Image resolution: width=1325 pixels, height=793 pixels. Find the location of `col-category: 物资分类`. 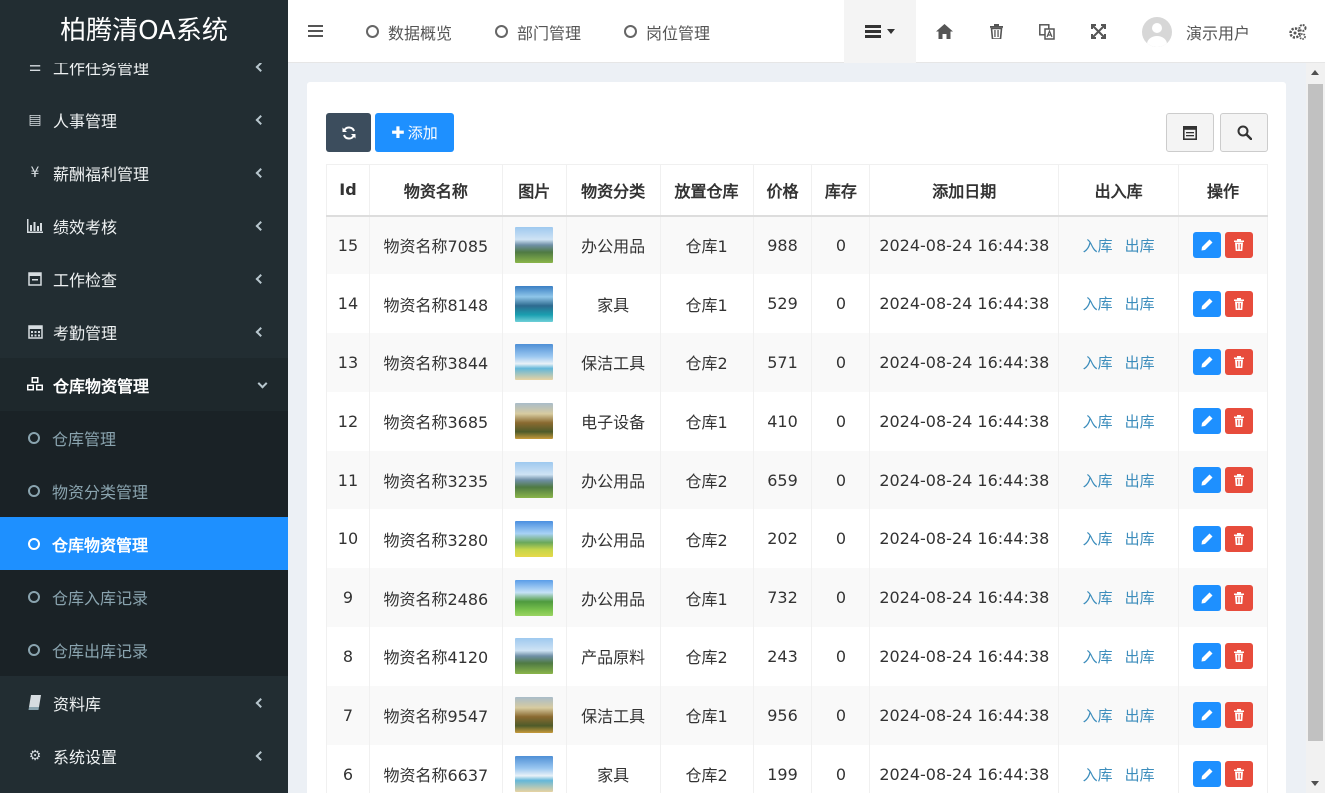

col-category: 物资分类 is located at coordinates (613, 190).